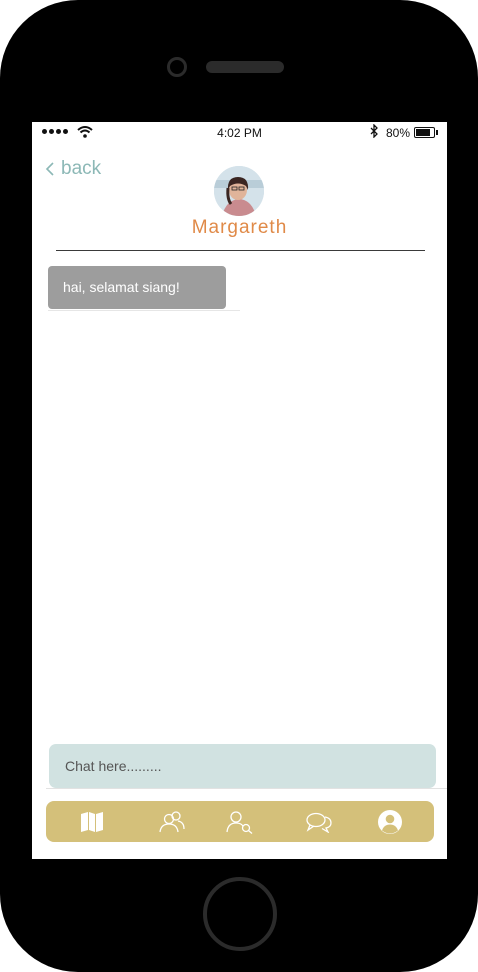  I want to click on chevron-left-icon, so click(49, 169).